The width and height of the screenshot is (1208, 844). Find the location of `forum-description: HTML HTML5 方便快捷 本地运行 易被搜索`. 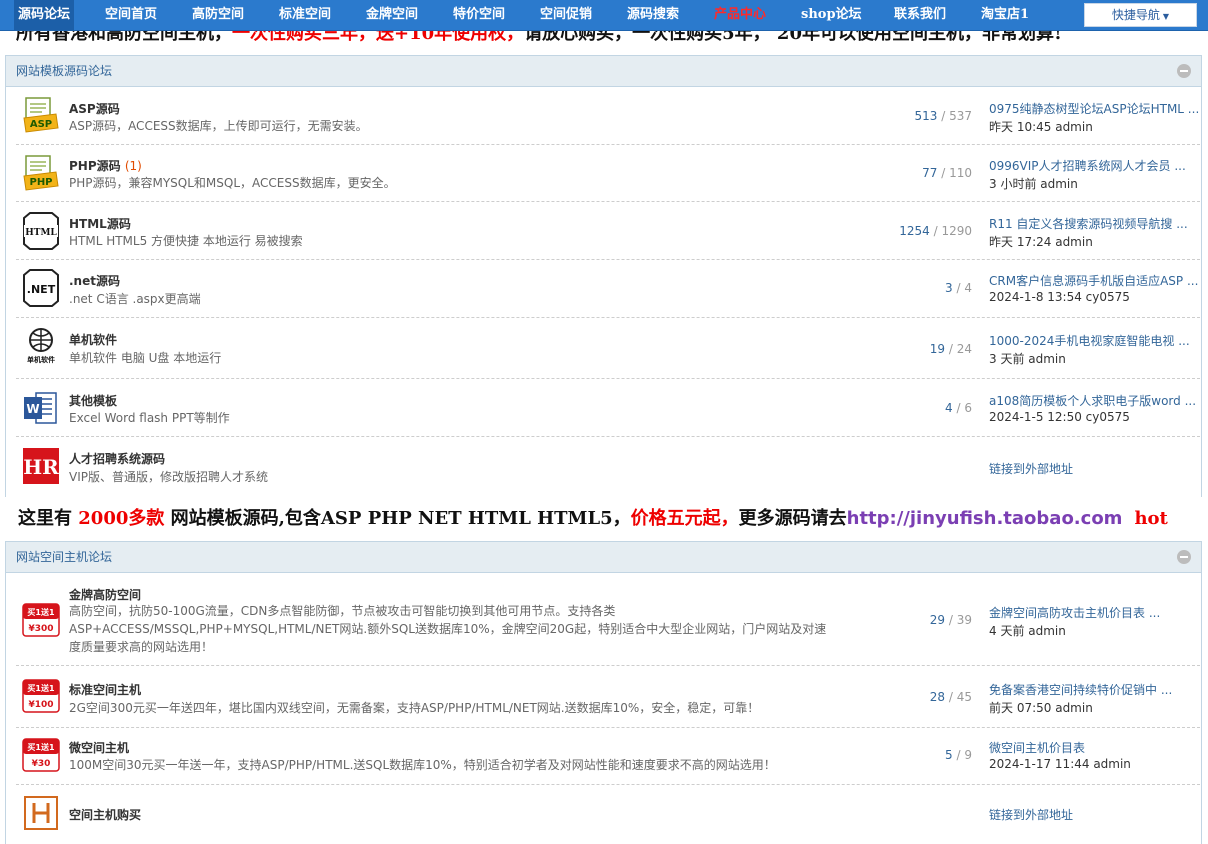

forum-description: HTML HTML5 方便快捷 本地运行 易被搜索 is located at coordinates (186, 241).